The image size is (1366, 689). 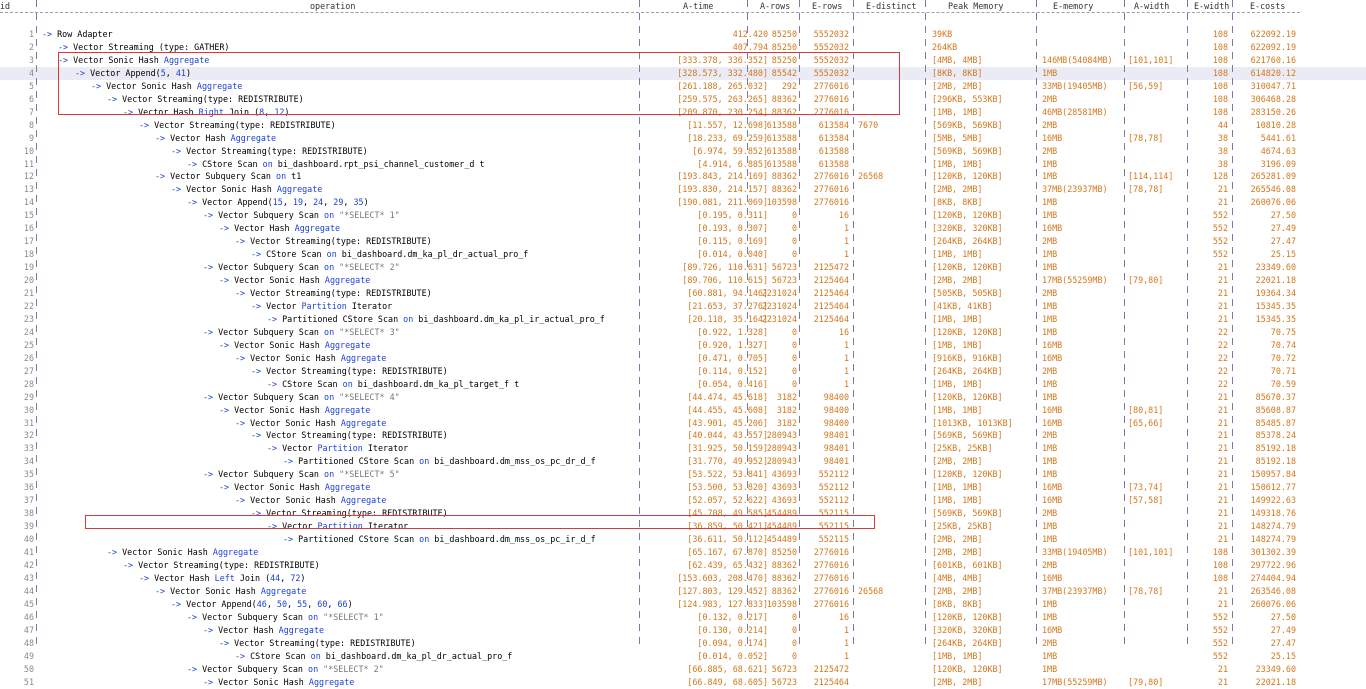 I want to click on header-e-memory: E-memory, so click(x=1073, y=6).